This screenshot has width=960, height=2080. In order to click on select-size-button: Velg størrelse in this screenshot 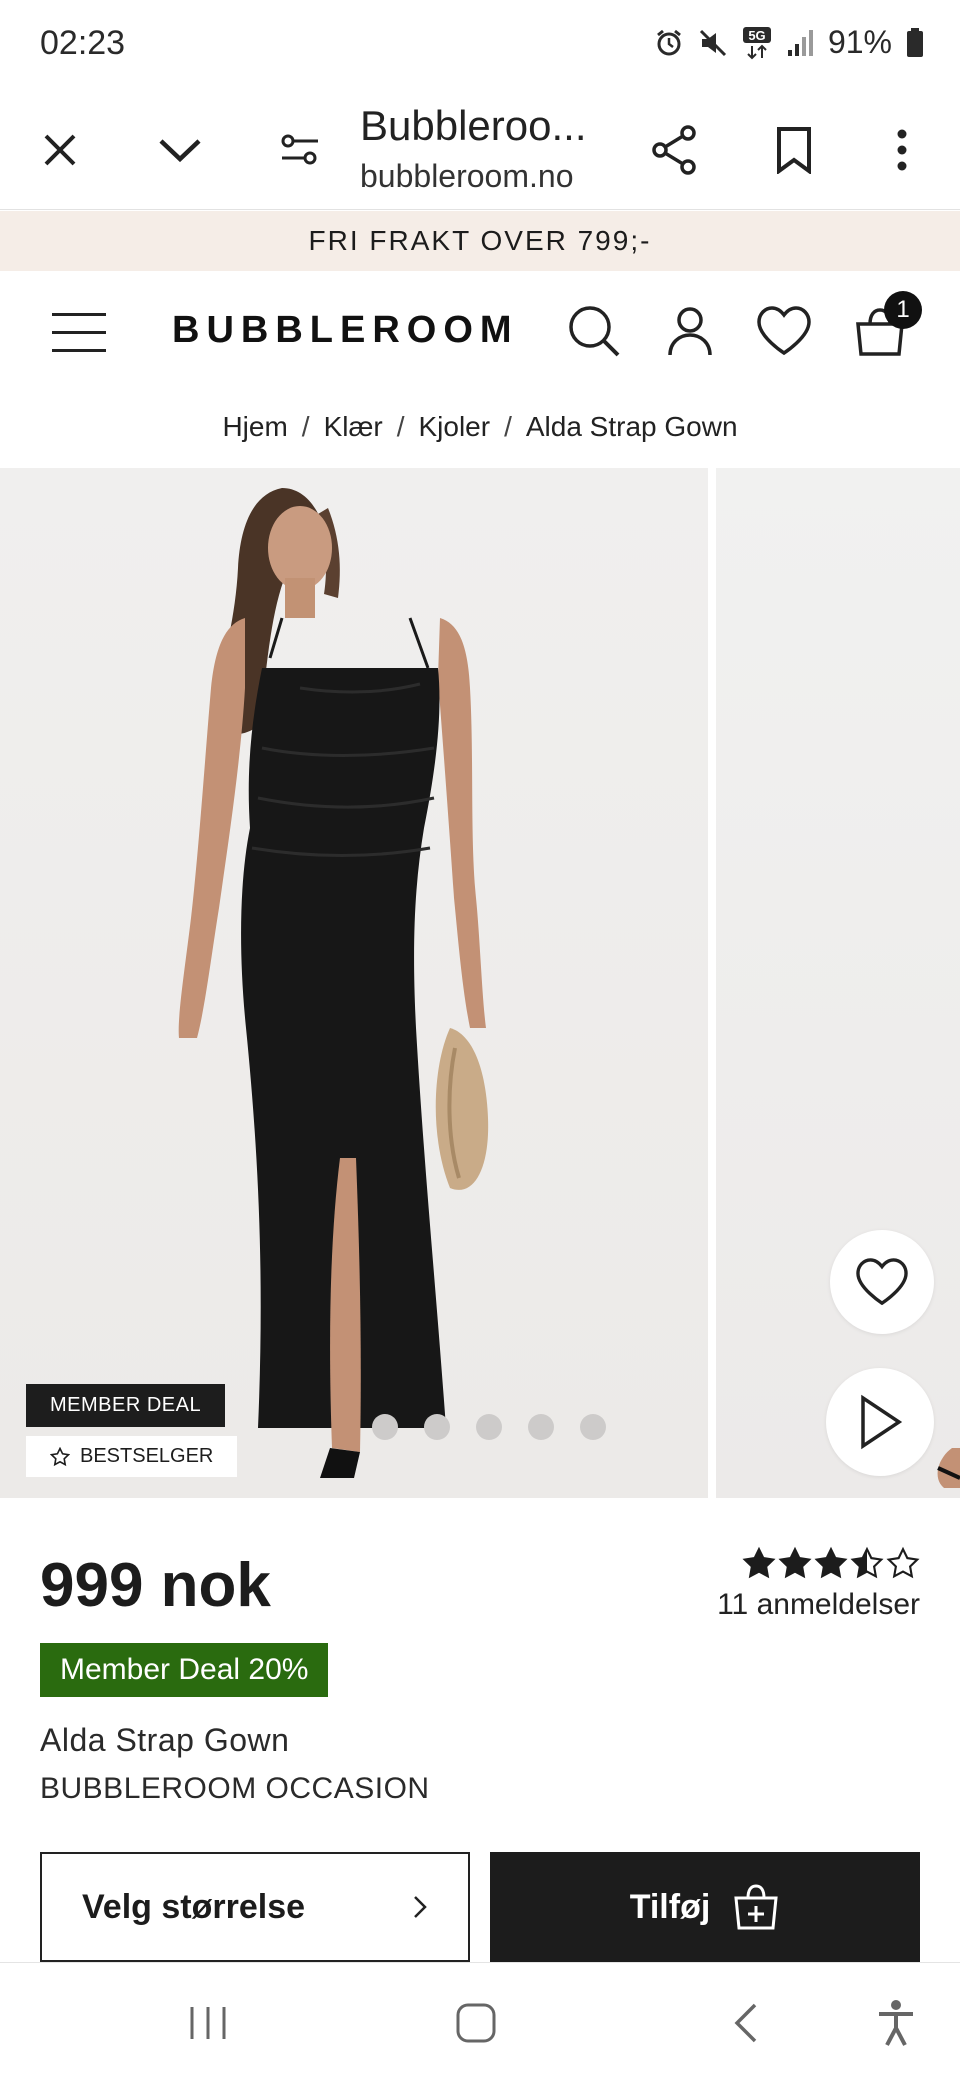, I will do `click(255, 1907)`.